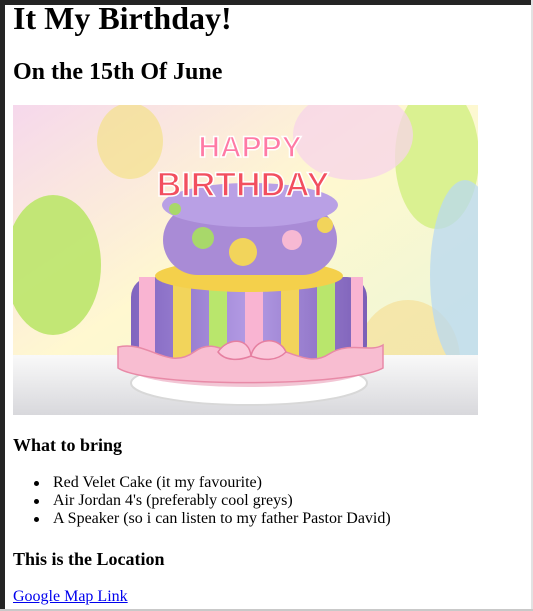 Image resolution: width=533 pixels, height=611 pixels. I want to click on birthday-date: On the 15th Of June, so click(118, 72).